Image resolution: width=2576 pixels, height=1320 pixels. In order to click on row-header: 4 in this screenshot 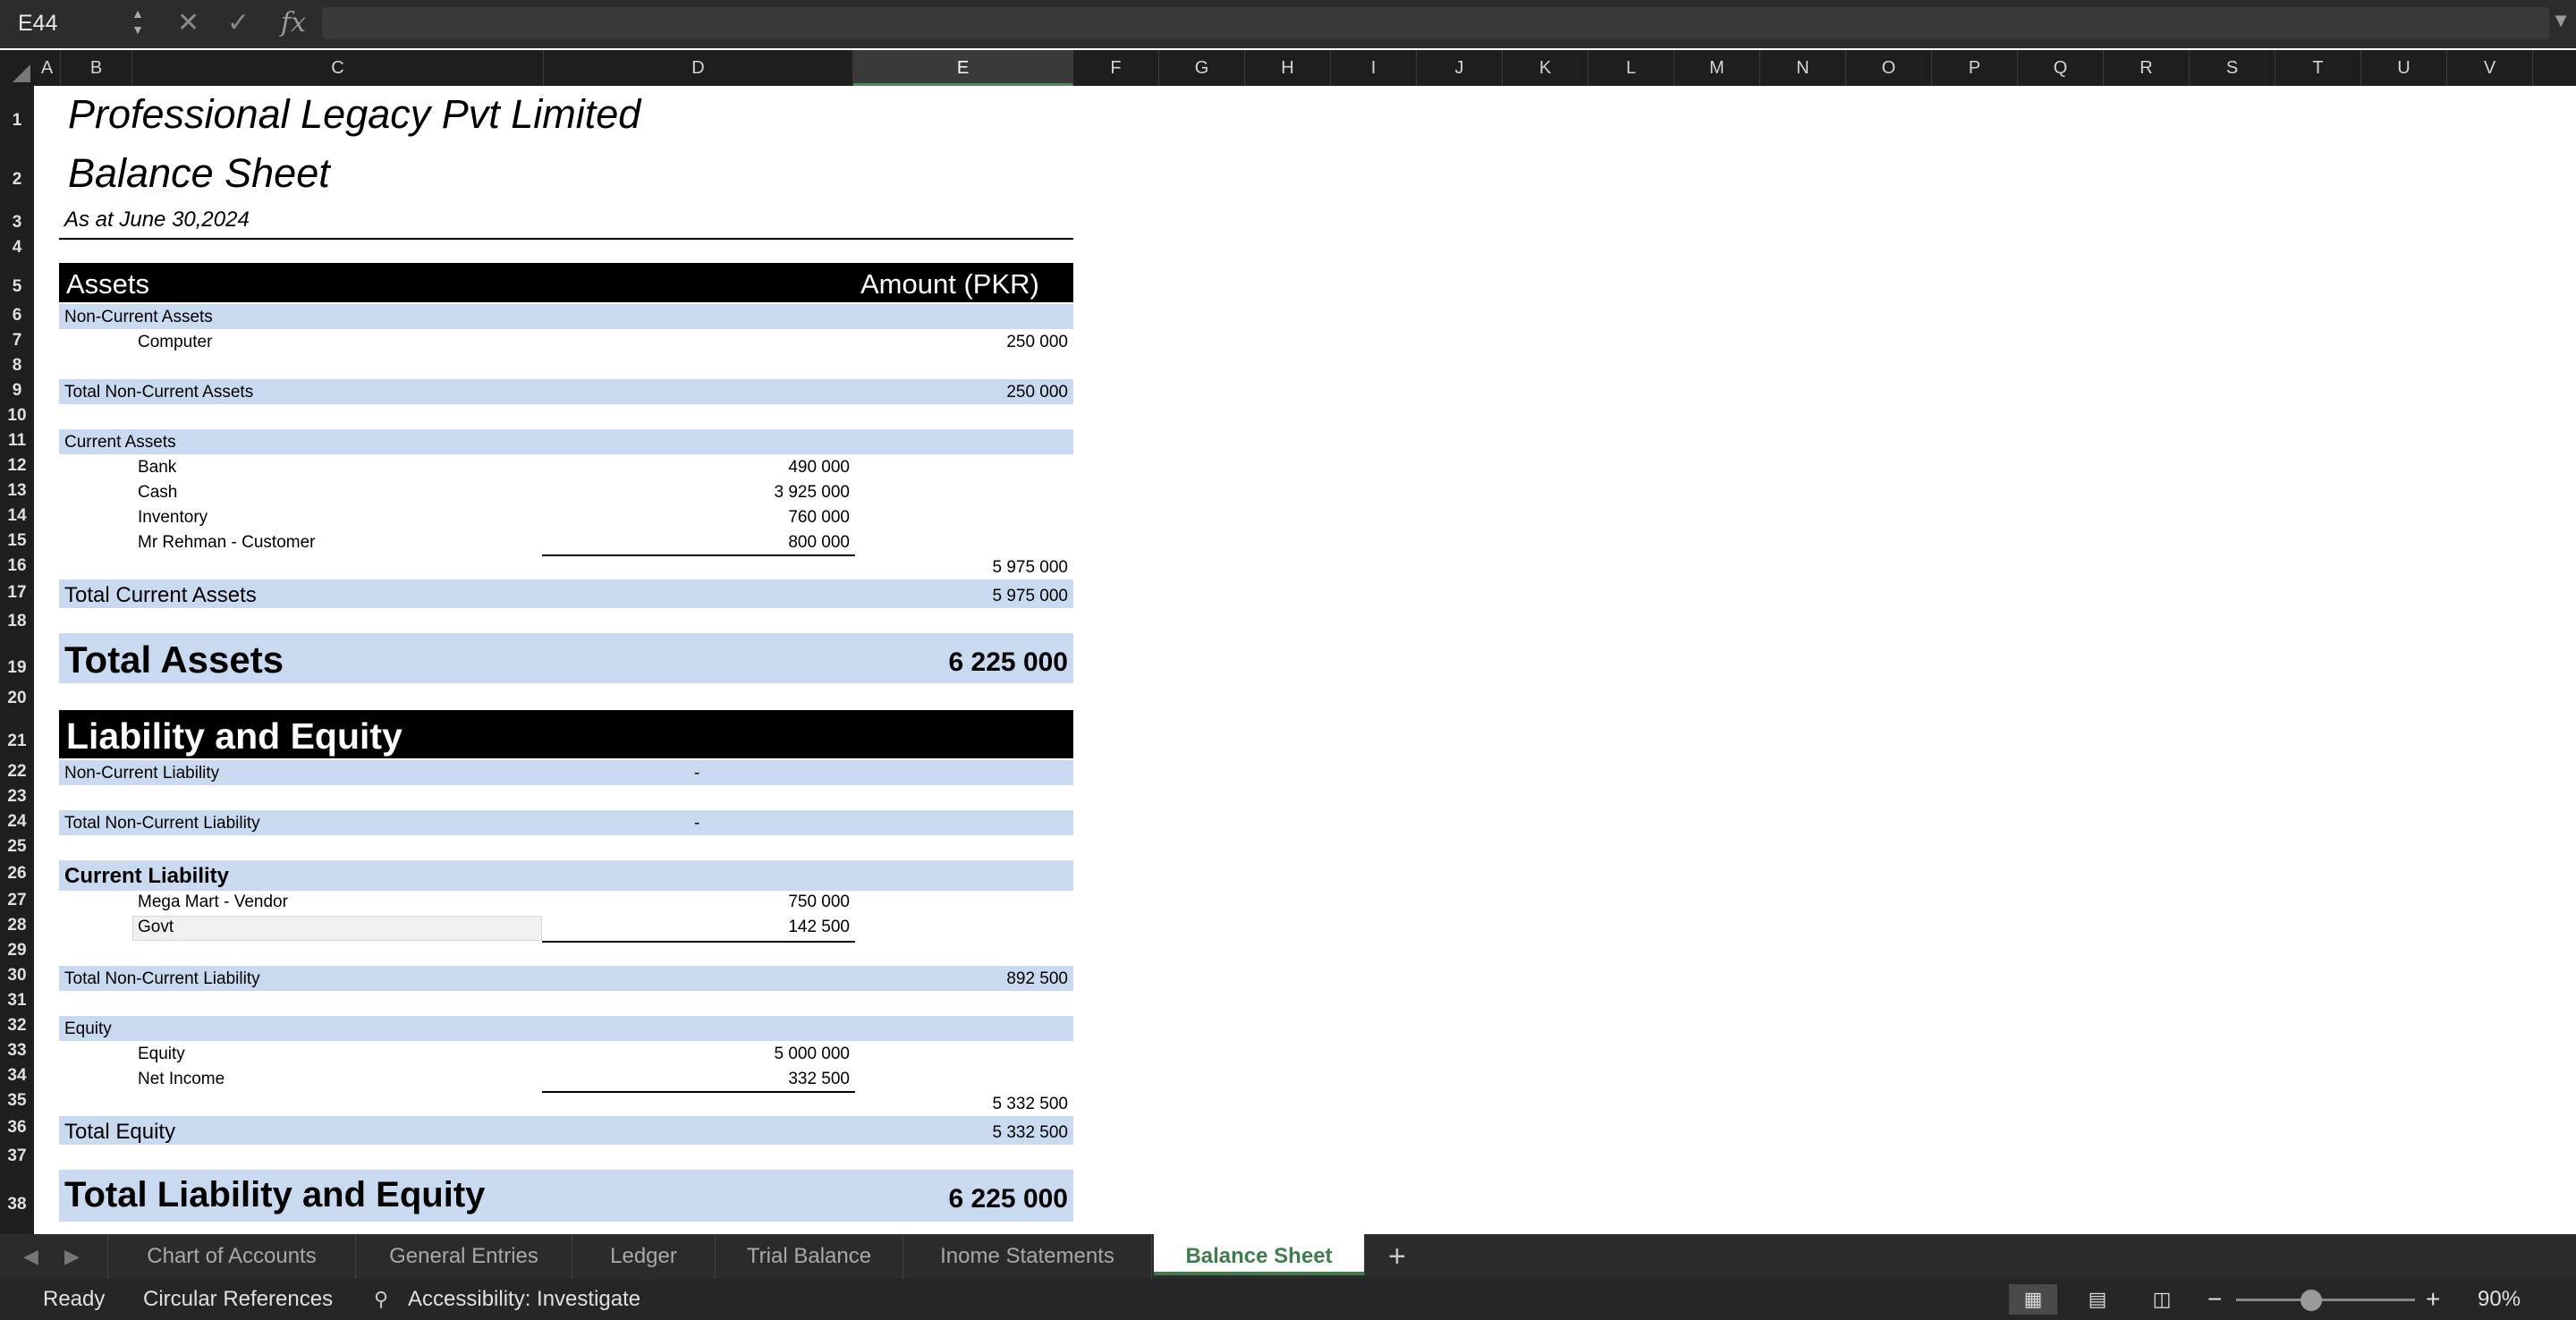, I will do `click(17, 248)`.